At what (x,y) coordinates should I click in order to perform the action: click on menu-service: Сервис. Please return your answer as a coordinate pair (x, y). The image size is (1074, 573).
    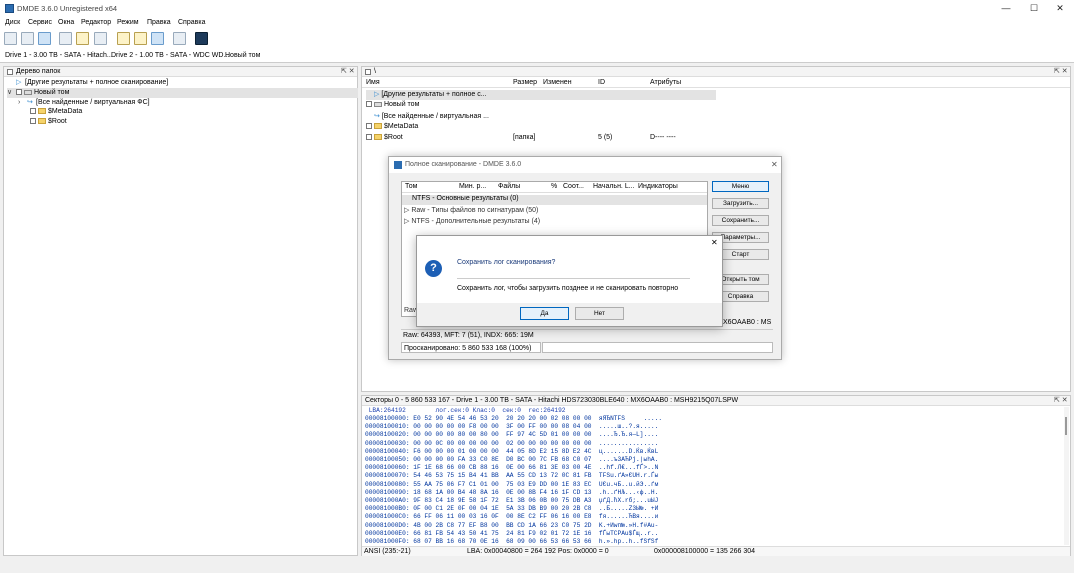
    Looking at the image, I should click on (40, 22).